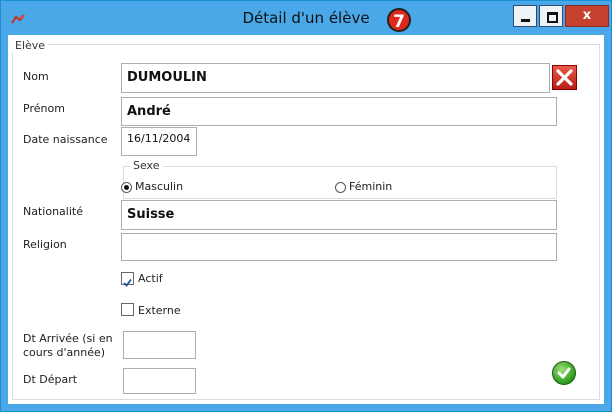  I want to click on checkmark-icon, so click(127, 282).